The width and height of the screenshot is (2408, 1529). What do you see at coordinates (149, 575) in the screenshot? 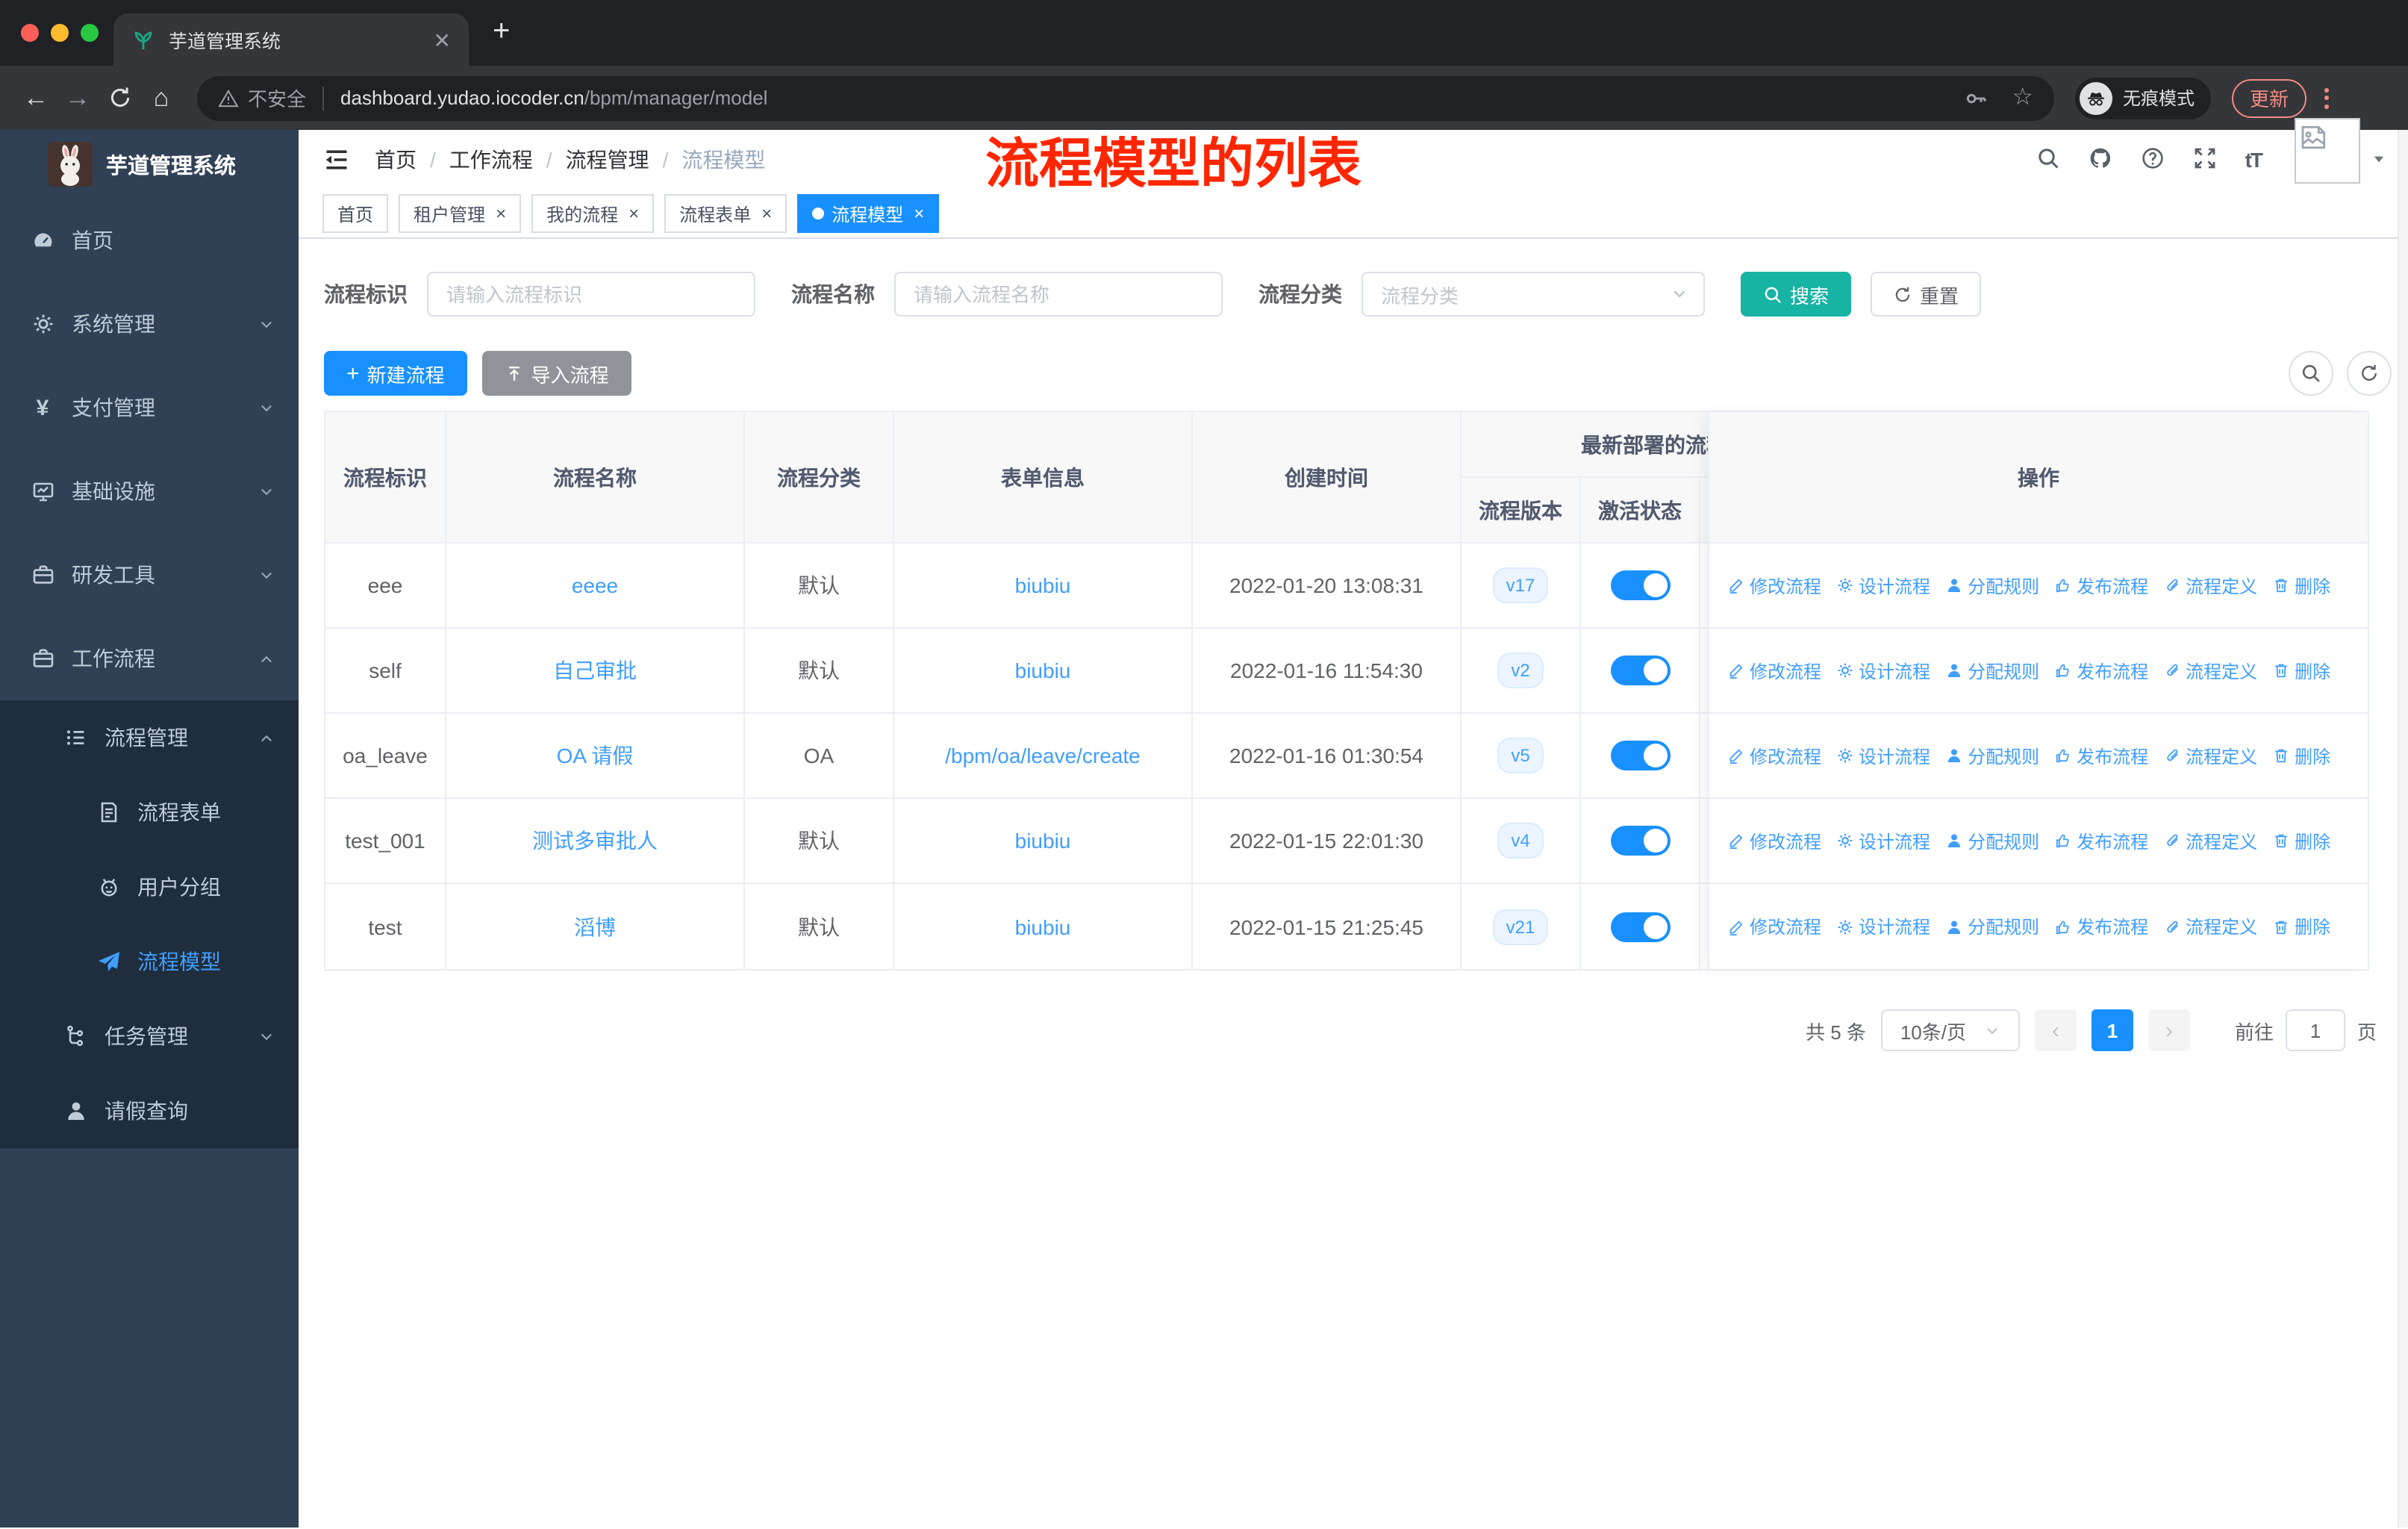
I see `sidebar-item-toolbox: 研发工具` at bounding box center [149, 575].